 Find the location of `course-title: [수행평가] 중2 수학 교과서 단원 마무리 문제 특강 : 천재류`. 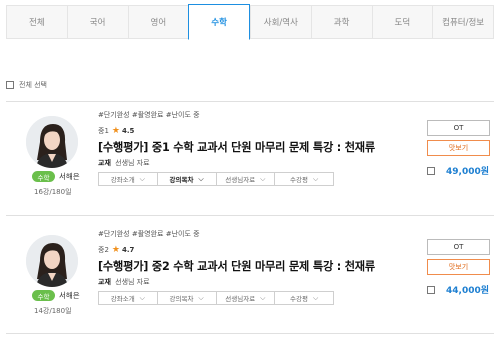

course-title: [수행평가] 중2 수학 교과서 단원 마무리 문제 특강 : 천재류 is located at coordinates (236, 266).